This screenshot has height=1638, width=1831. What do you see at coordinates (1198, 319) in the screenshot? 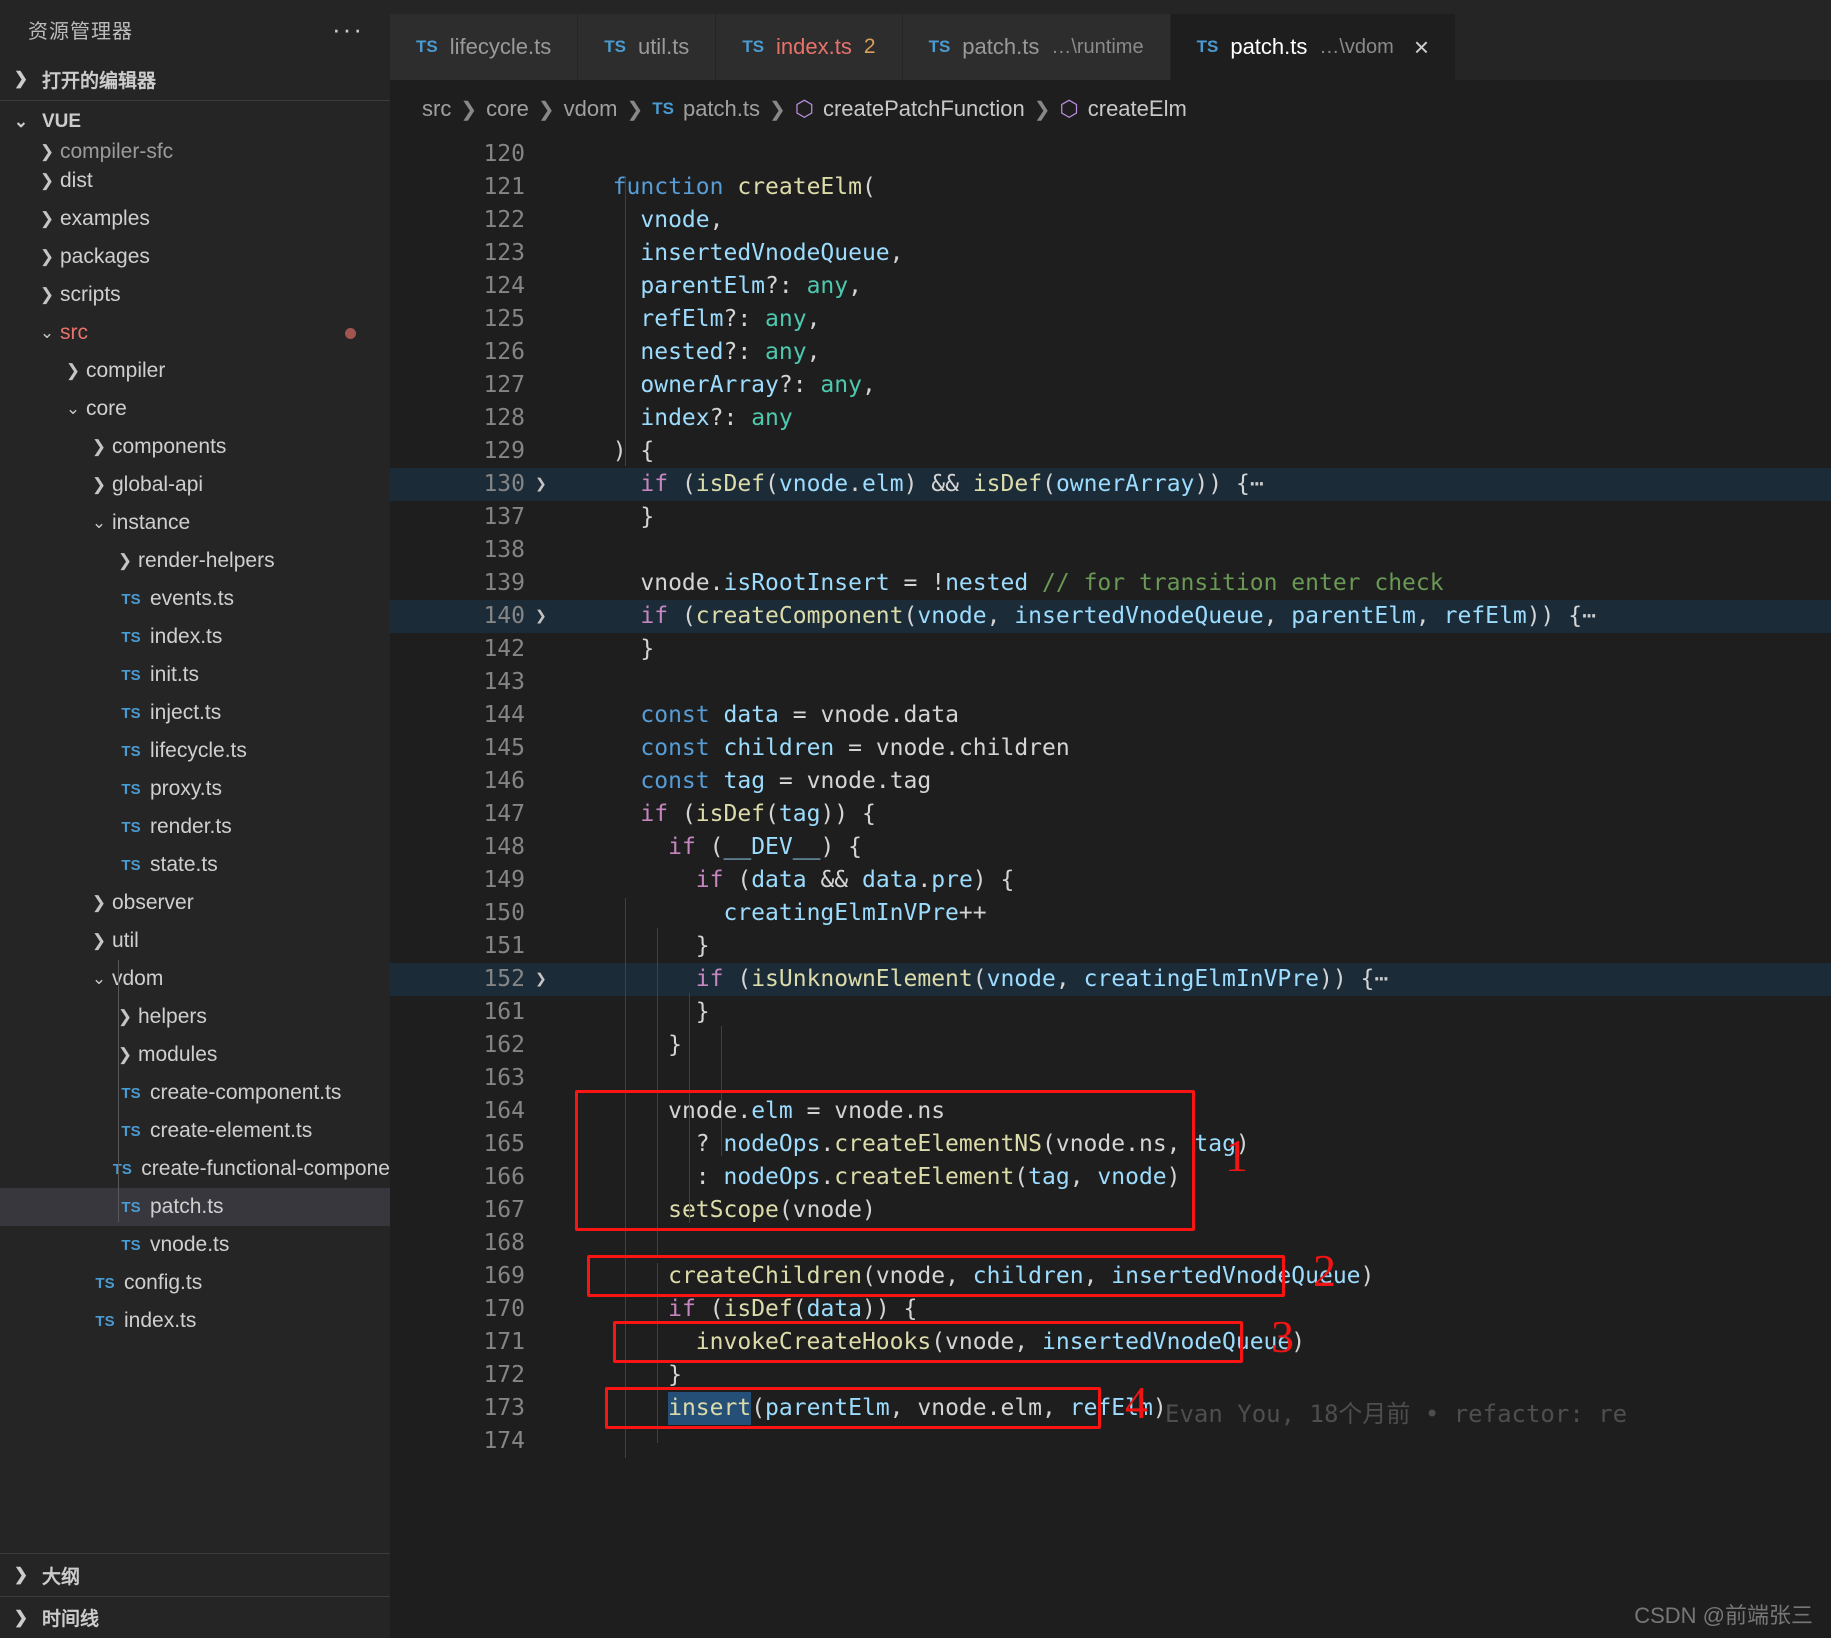
I see `code-line: refElm?: any,` at bounding box center [1198, 319].